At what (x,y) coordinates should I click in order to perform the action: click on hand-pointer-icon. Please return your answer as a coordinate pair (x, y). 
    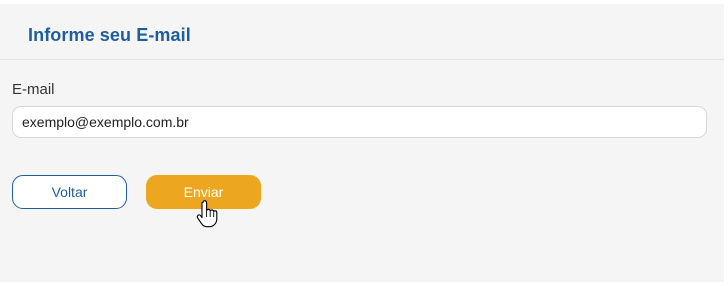
    Looking at the image, I should click on (207, 214).